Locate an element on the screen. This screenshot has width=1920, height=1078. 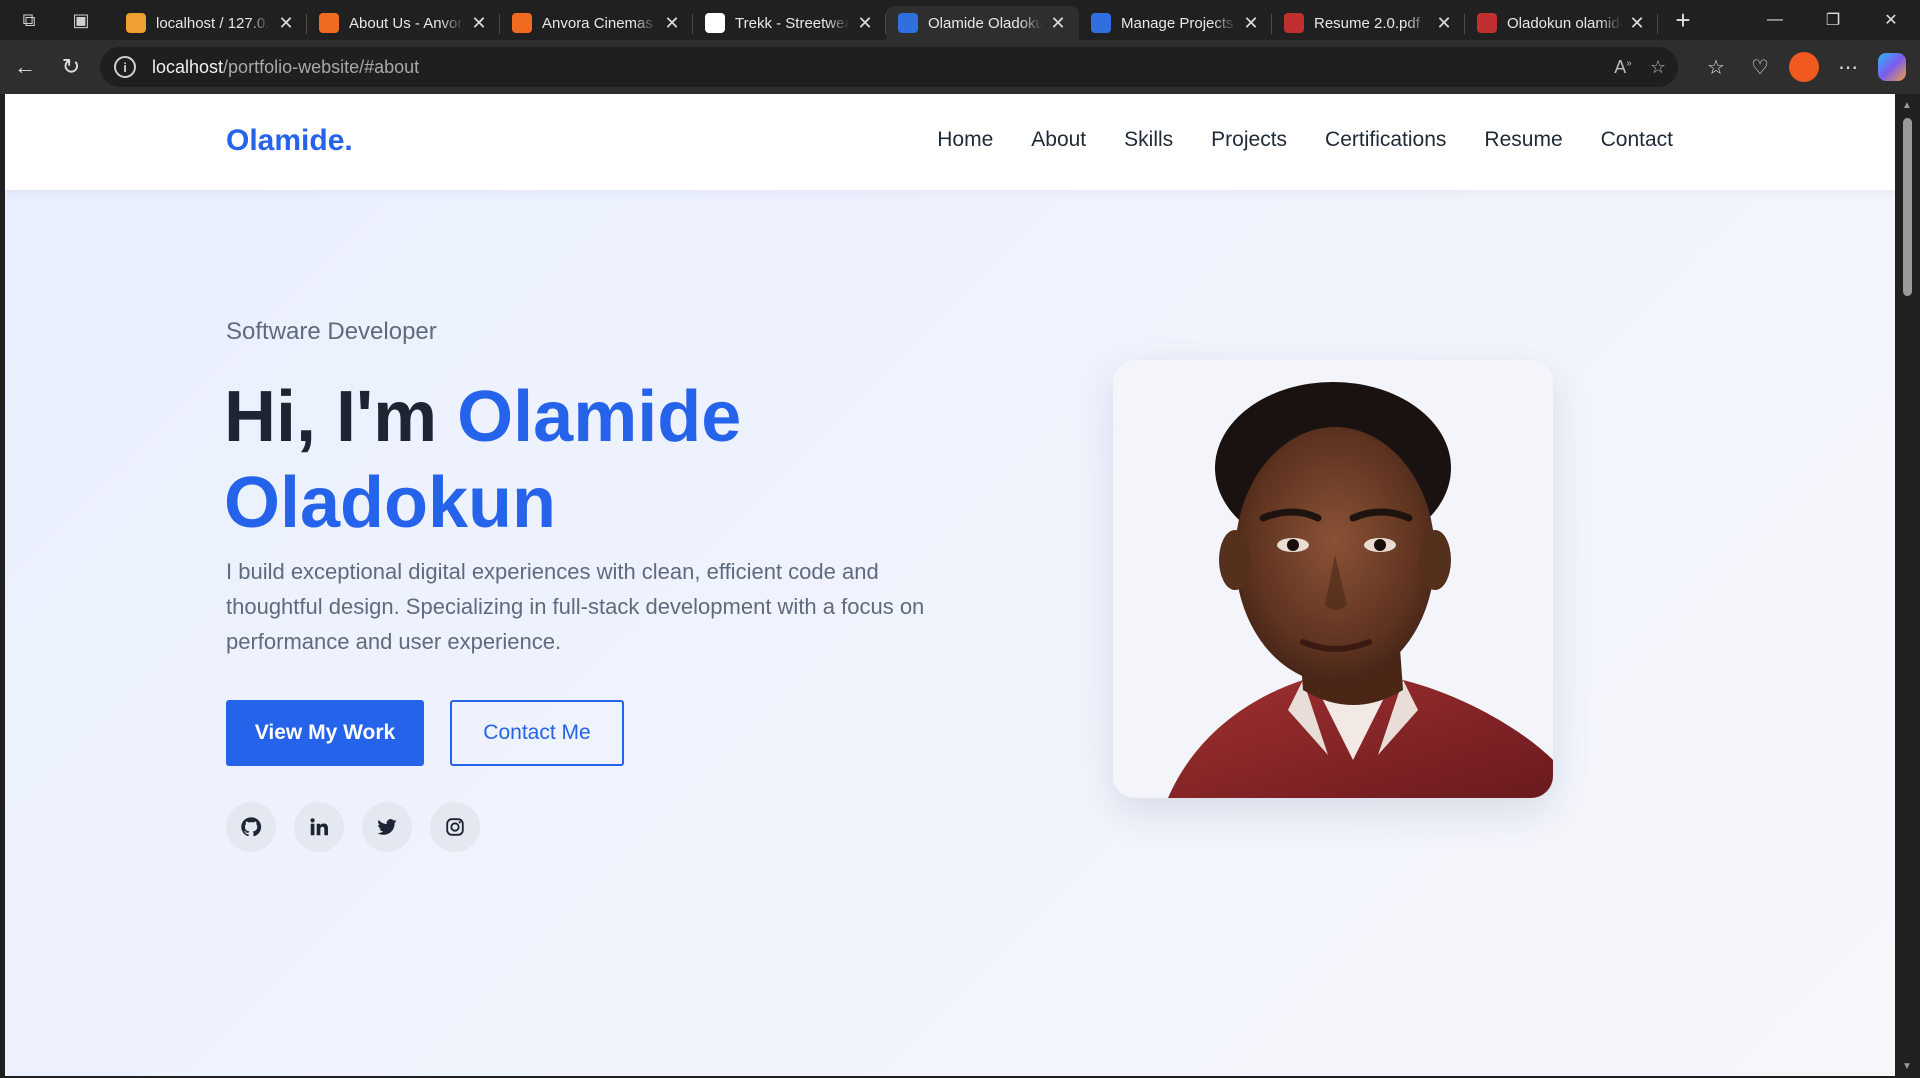
browser-tab: About Us - Anvora ✕ is located at coordinates (403, 23).